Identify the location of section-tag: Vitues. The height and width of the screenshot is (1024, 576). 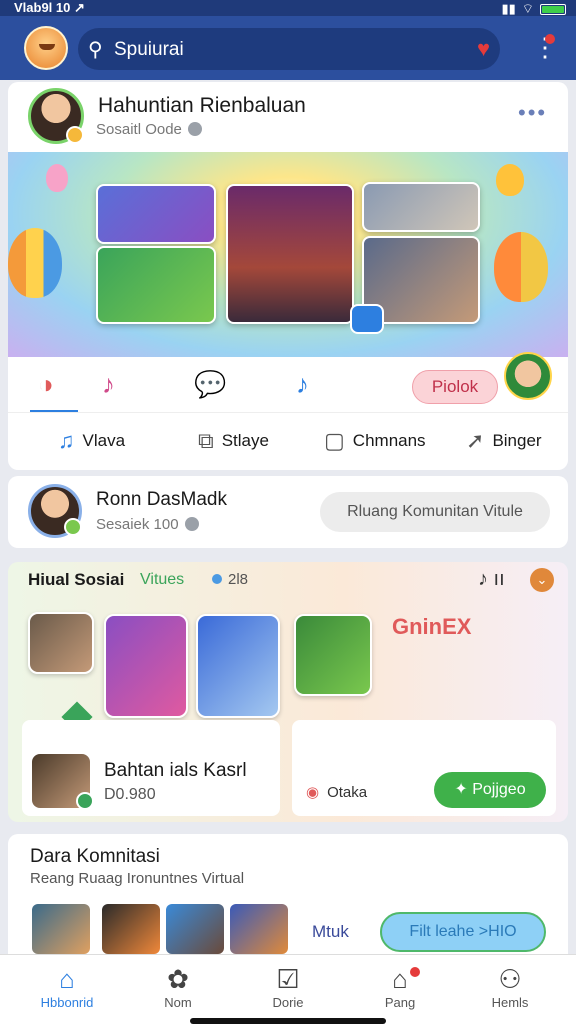
(162, 579).